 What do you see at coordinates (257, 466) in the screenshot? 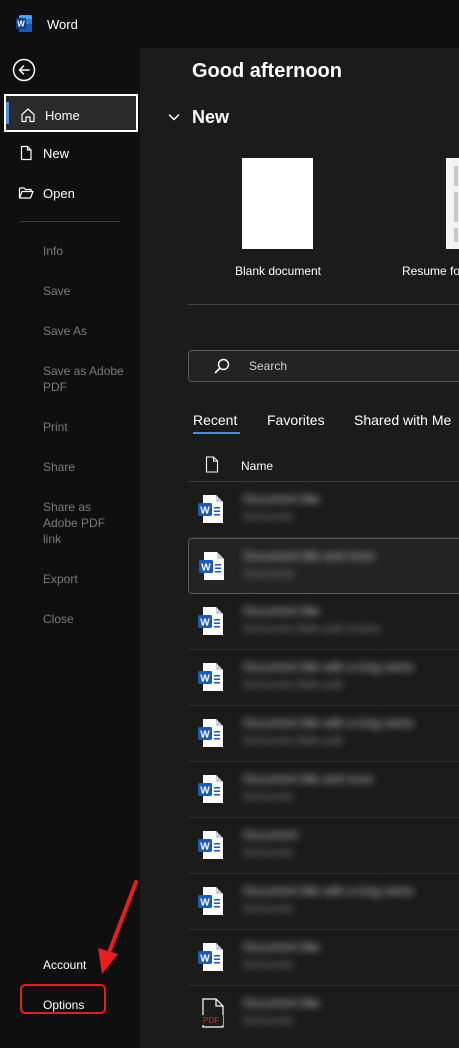
I see `name-column-header: Name` at bounding box center [257, 466].